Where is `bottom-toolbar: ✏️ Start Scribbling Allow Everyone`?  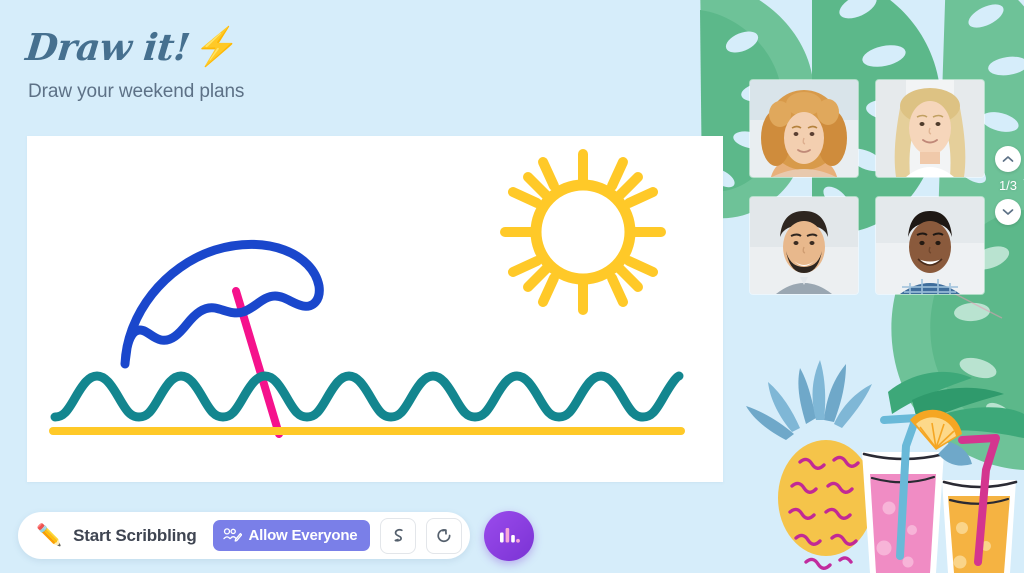
bottom-toolbar: ✏️ Start Scribbling Allow Everyone is located at coordinates (276, 535).